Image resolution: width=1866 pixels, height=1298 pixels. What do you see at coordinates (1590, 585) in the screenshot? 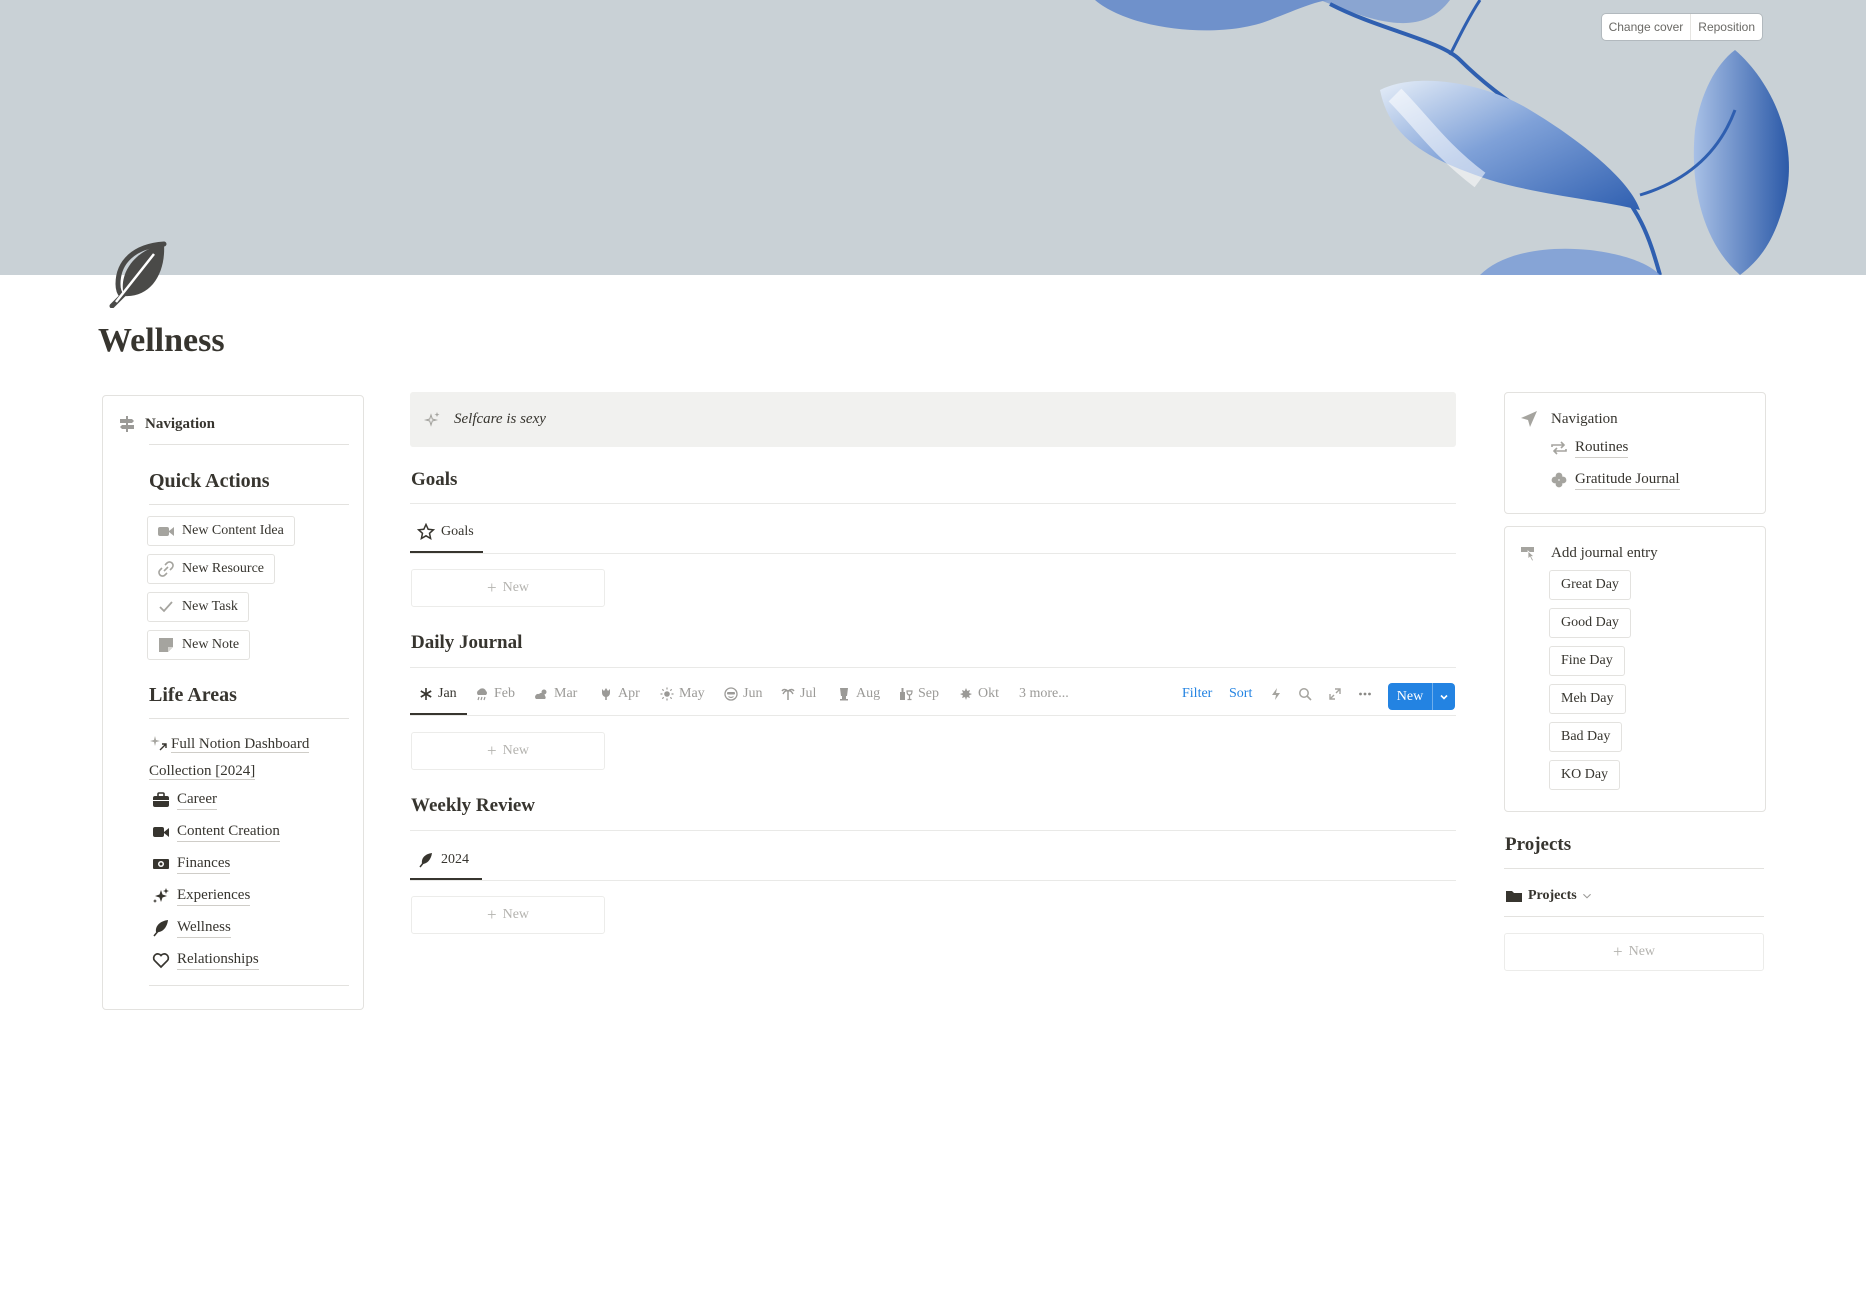
I see `great-day-button: Great Day` at bounding box center [1590, 585].